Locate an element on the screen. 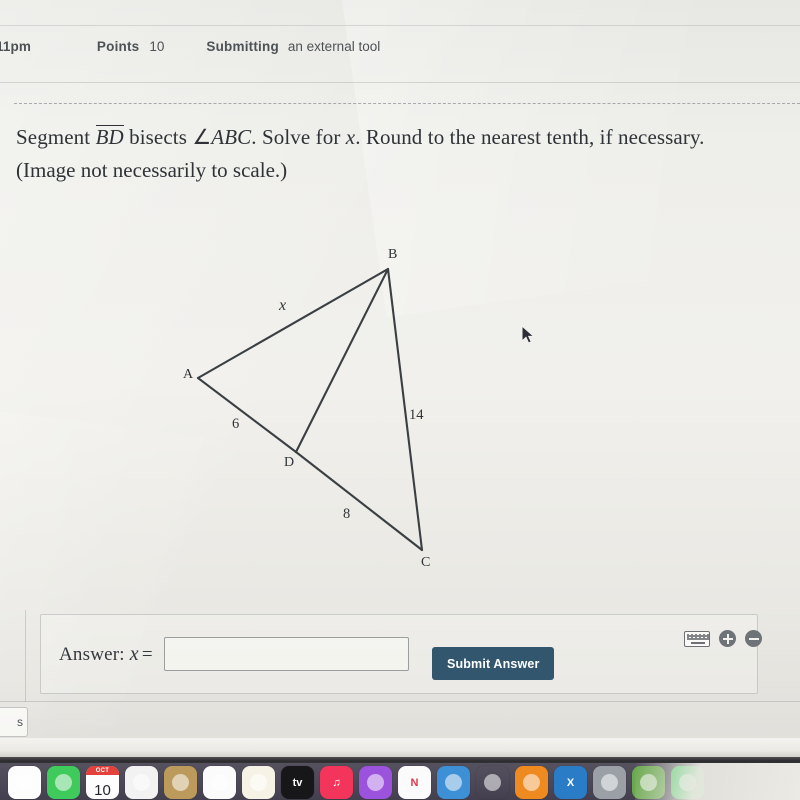 The image size is (800, 800). answer-row: Answer: x = is located at coordinates (234, 654).